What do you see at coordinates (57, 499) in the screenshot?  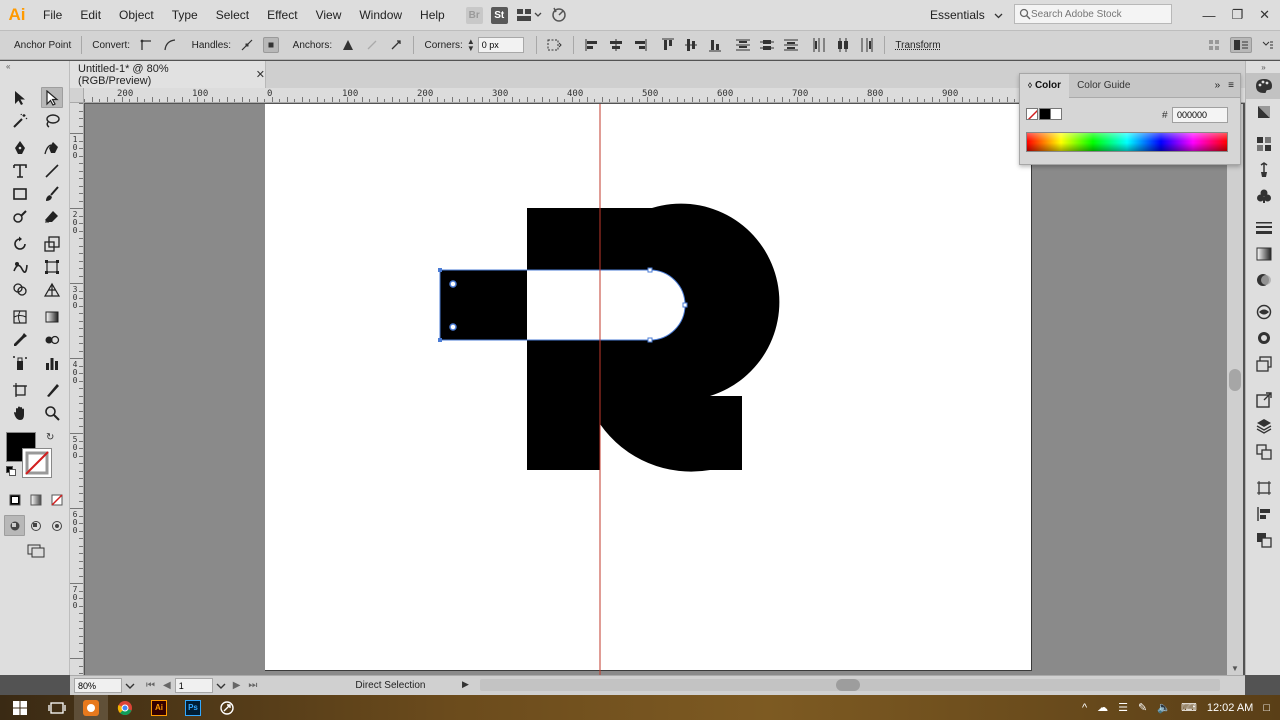 I see `none-mode-icon` at bounding box center [57, 499].